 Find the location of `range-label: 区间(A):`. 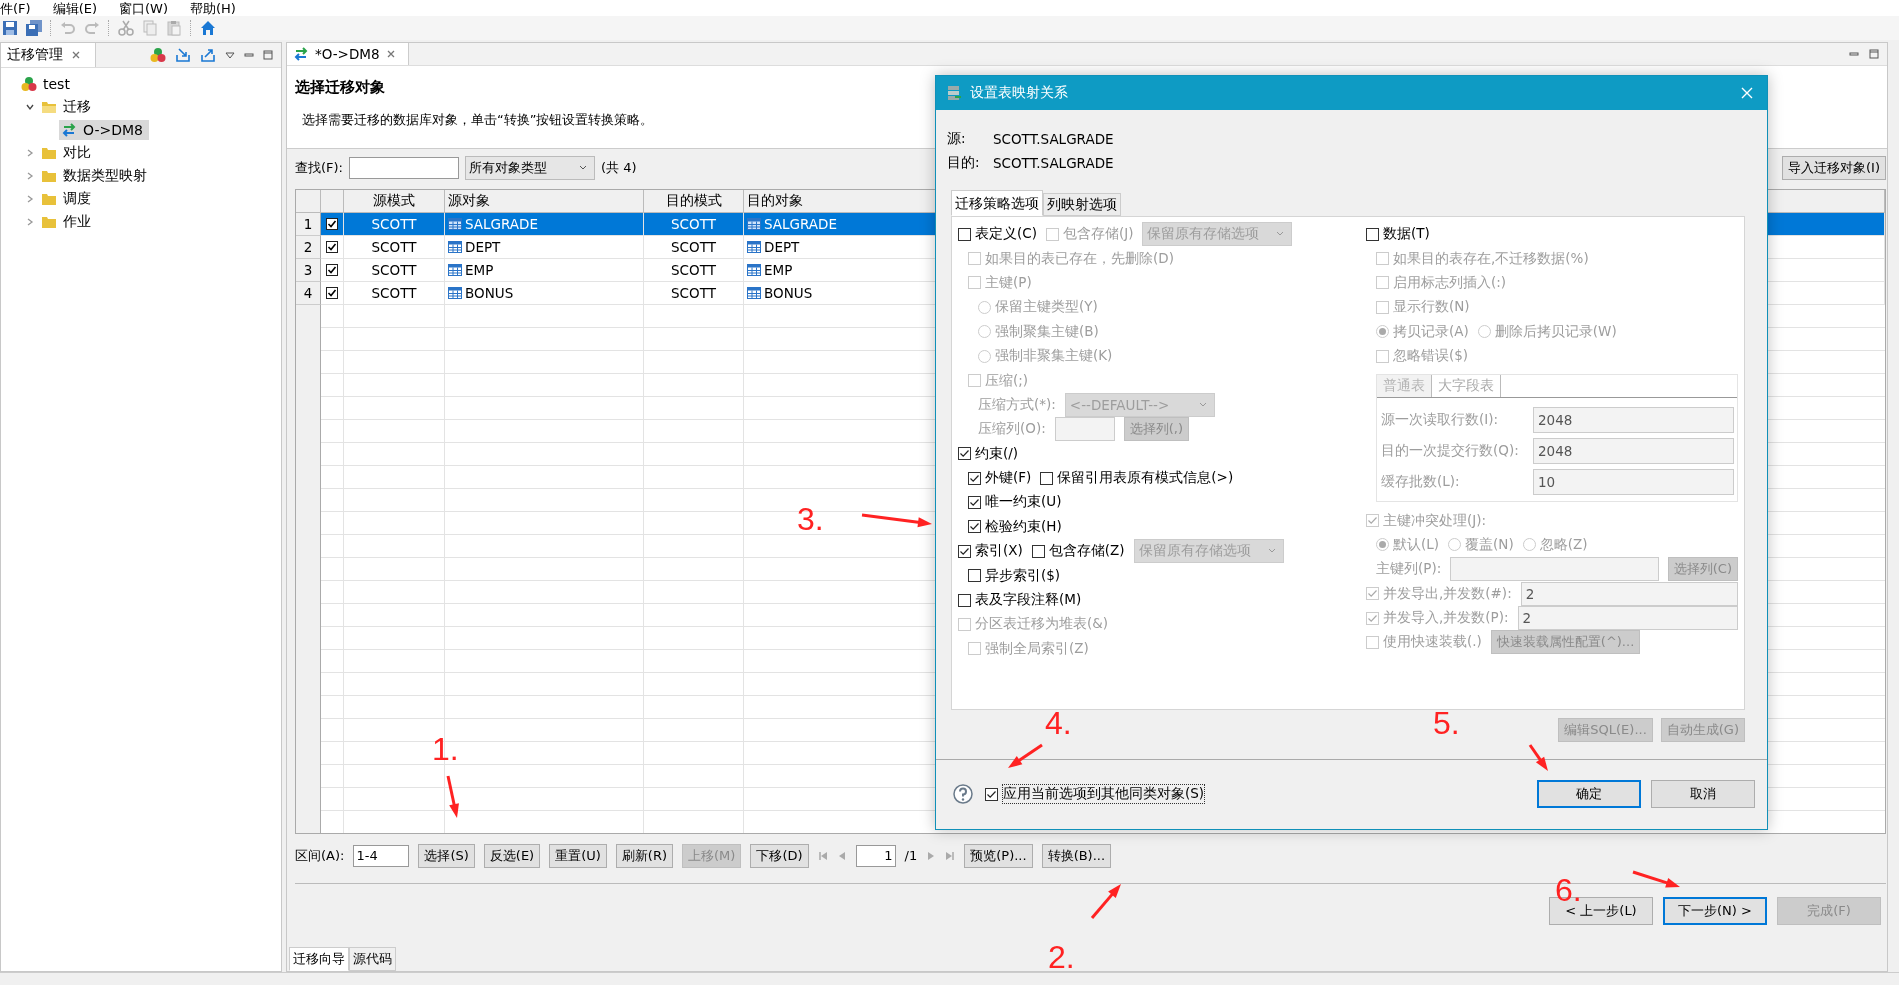

range-label: 区间(A): is located at coordinates (320, 855).